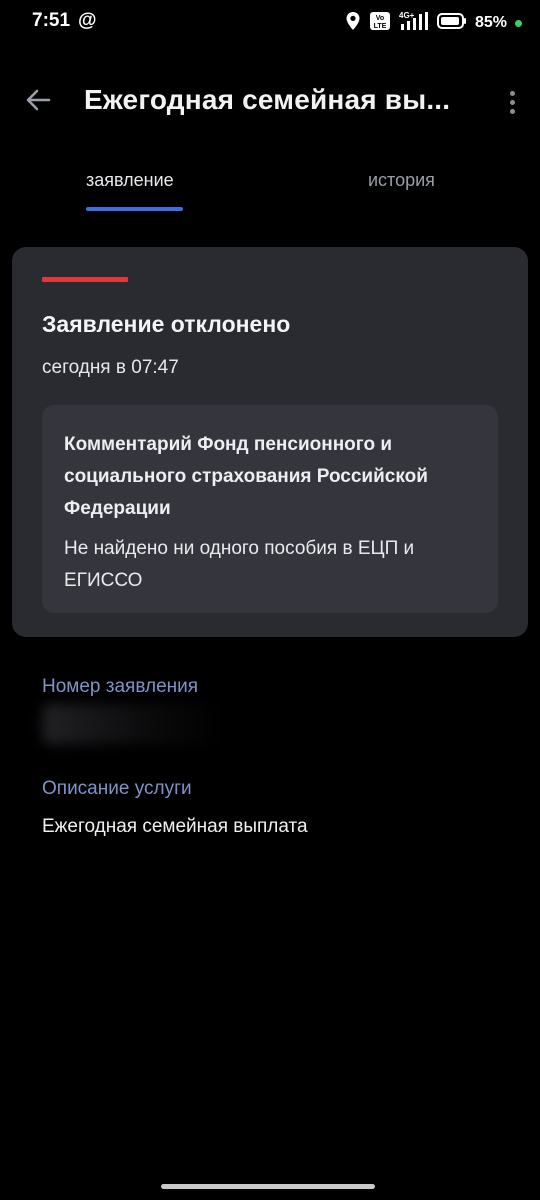  I want to click on status-bar: 7:51 @ Vo LTE 4G+ 85%, so click(270, 23).